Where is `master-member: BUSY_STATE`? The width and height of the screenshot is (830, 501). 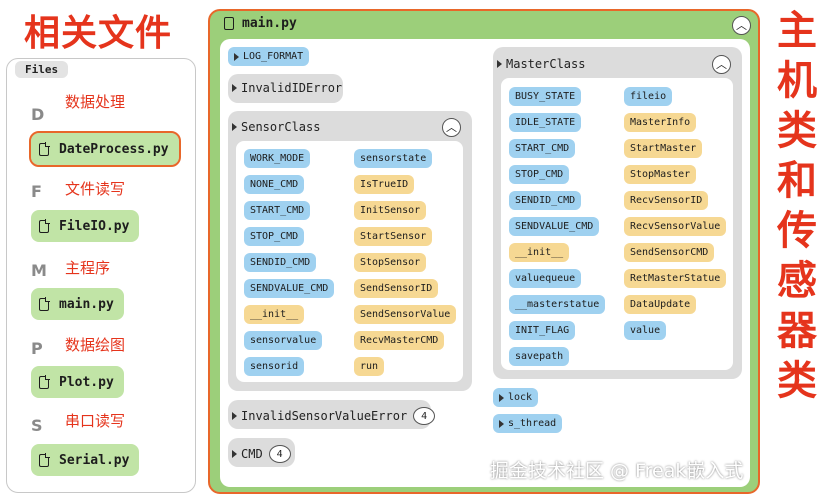
master-member: BUSY_STATE is located at coordinates (545, 96).